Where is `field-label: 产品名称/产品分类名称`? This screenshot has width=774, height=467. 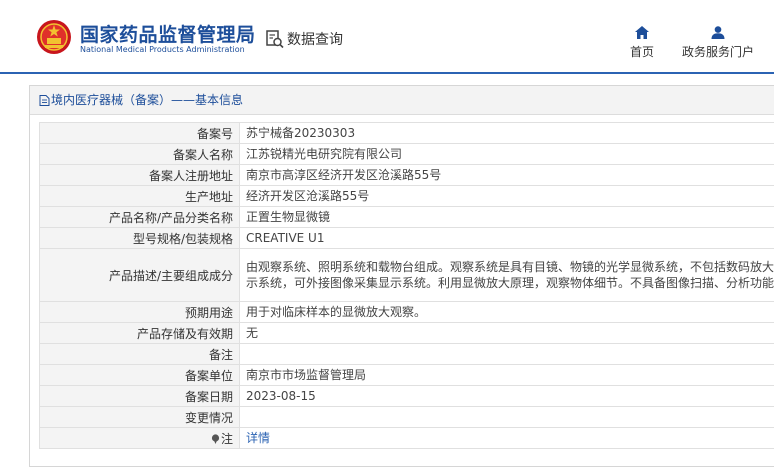
field-label: 产品名称/产品分类名称 is located at coordinates (140, 217).